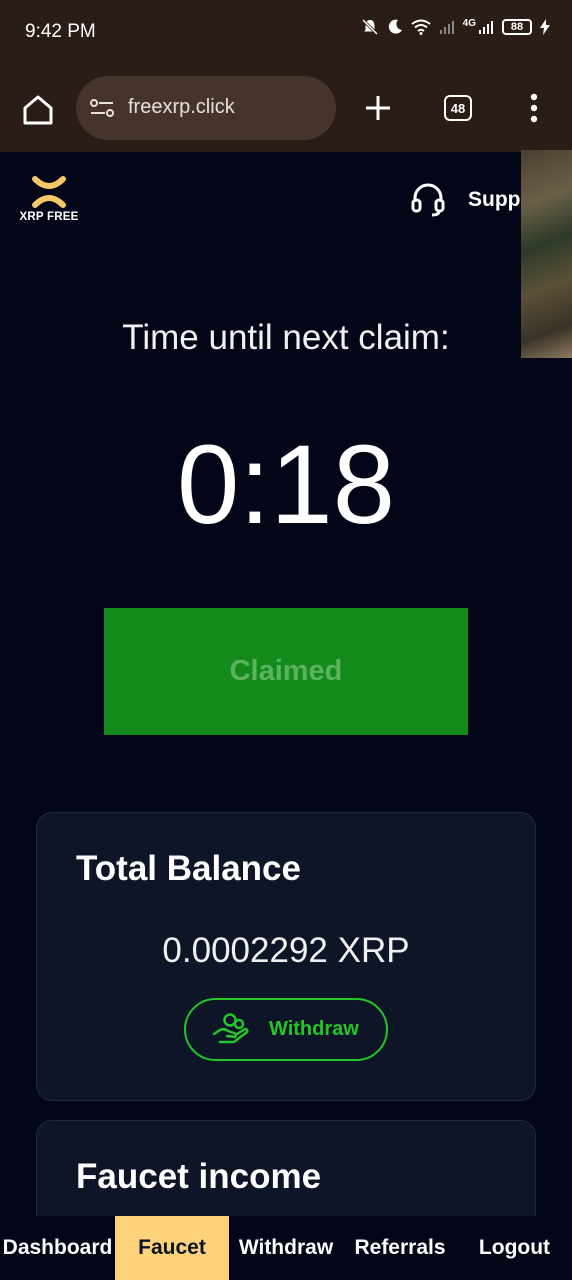 The height and width of the screenshot is (1280, 572). Describe the element at coordinates (38, 110) in the screenshot. I see `home-icon` at that location.